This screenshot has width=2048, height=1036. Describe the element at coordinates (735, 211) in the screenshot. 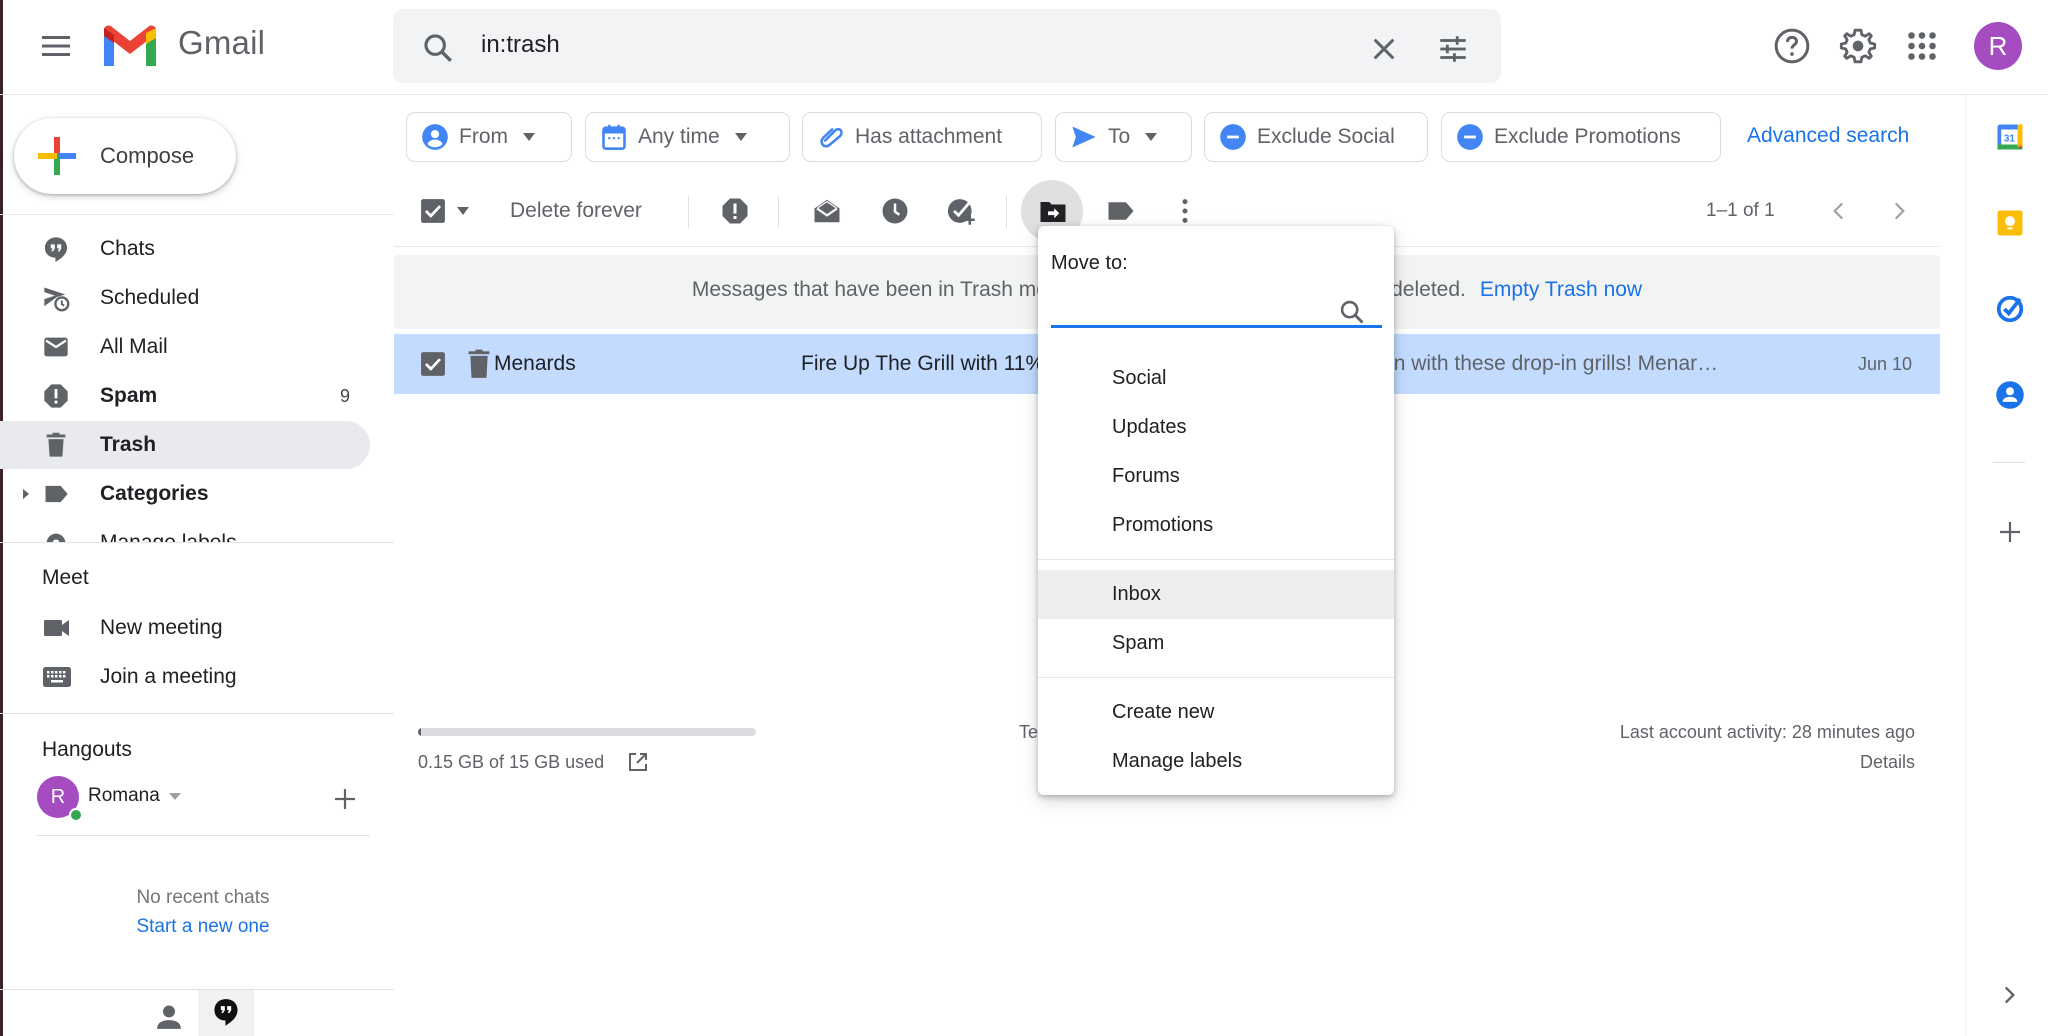

I see `report-spam-icon` at that location.